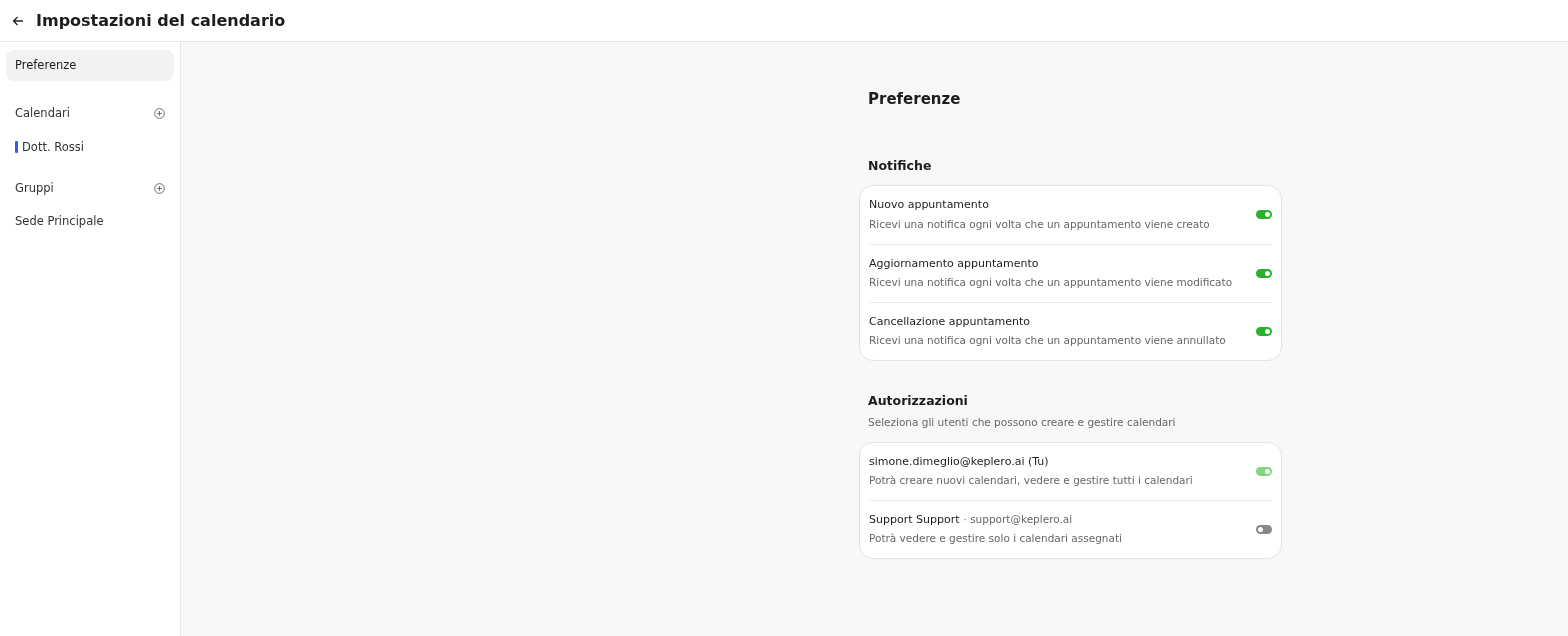 This screenshot has width=1568, height=636. What do you see at coordinates (1051, 282) in the screenshot?
I see `setting-description: Ricevi una notifica ogni volta che un appuntamento viene modificato` at bounding box center [1051, 282].